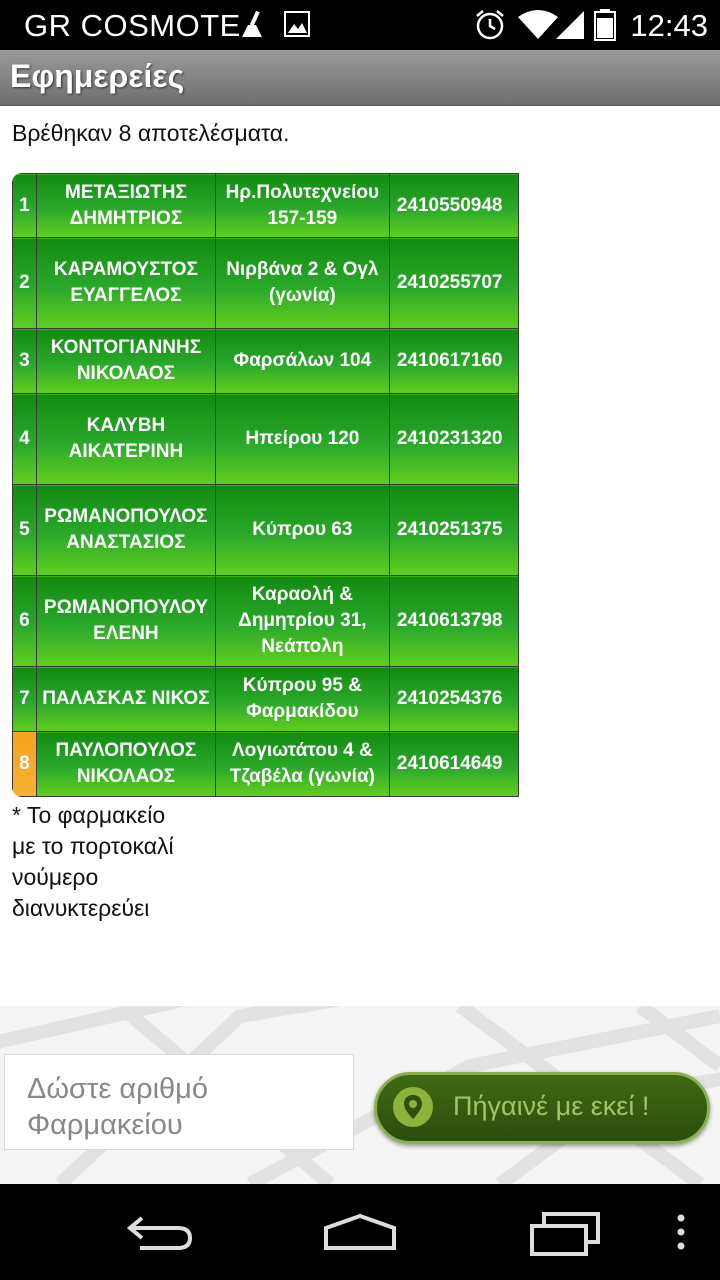 This screenshot has height=1280, width=720. I want to click on row-number: 5, so click(24, 530).